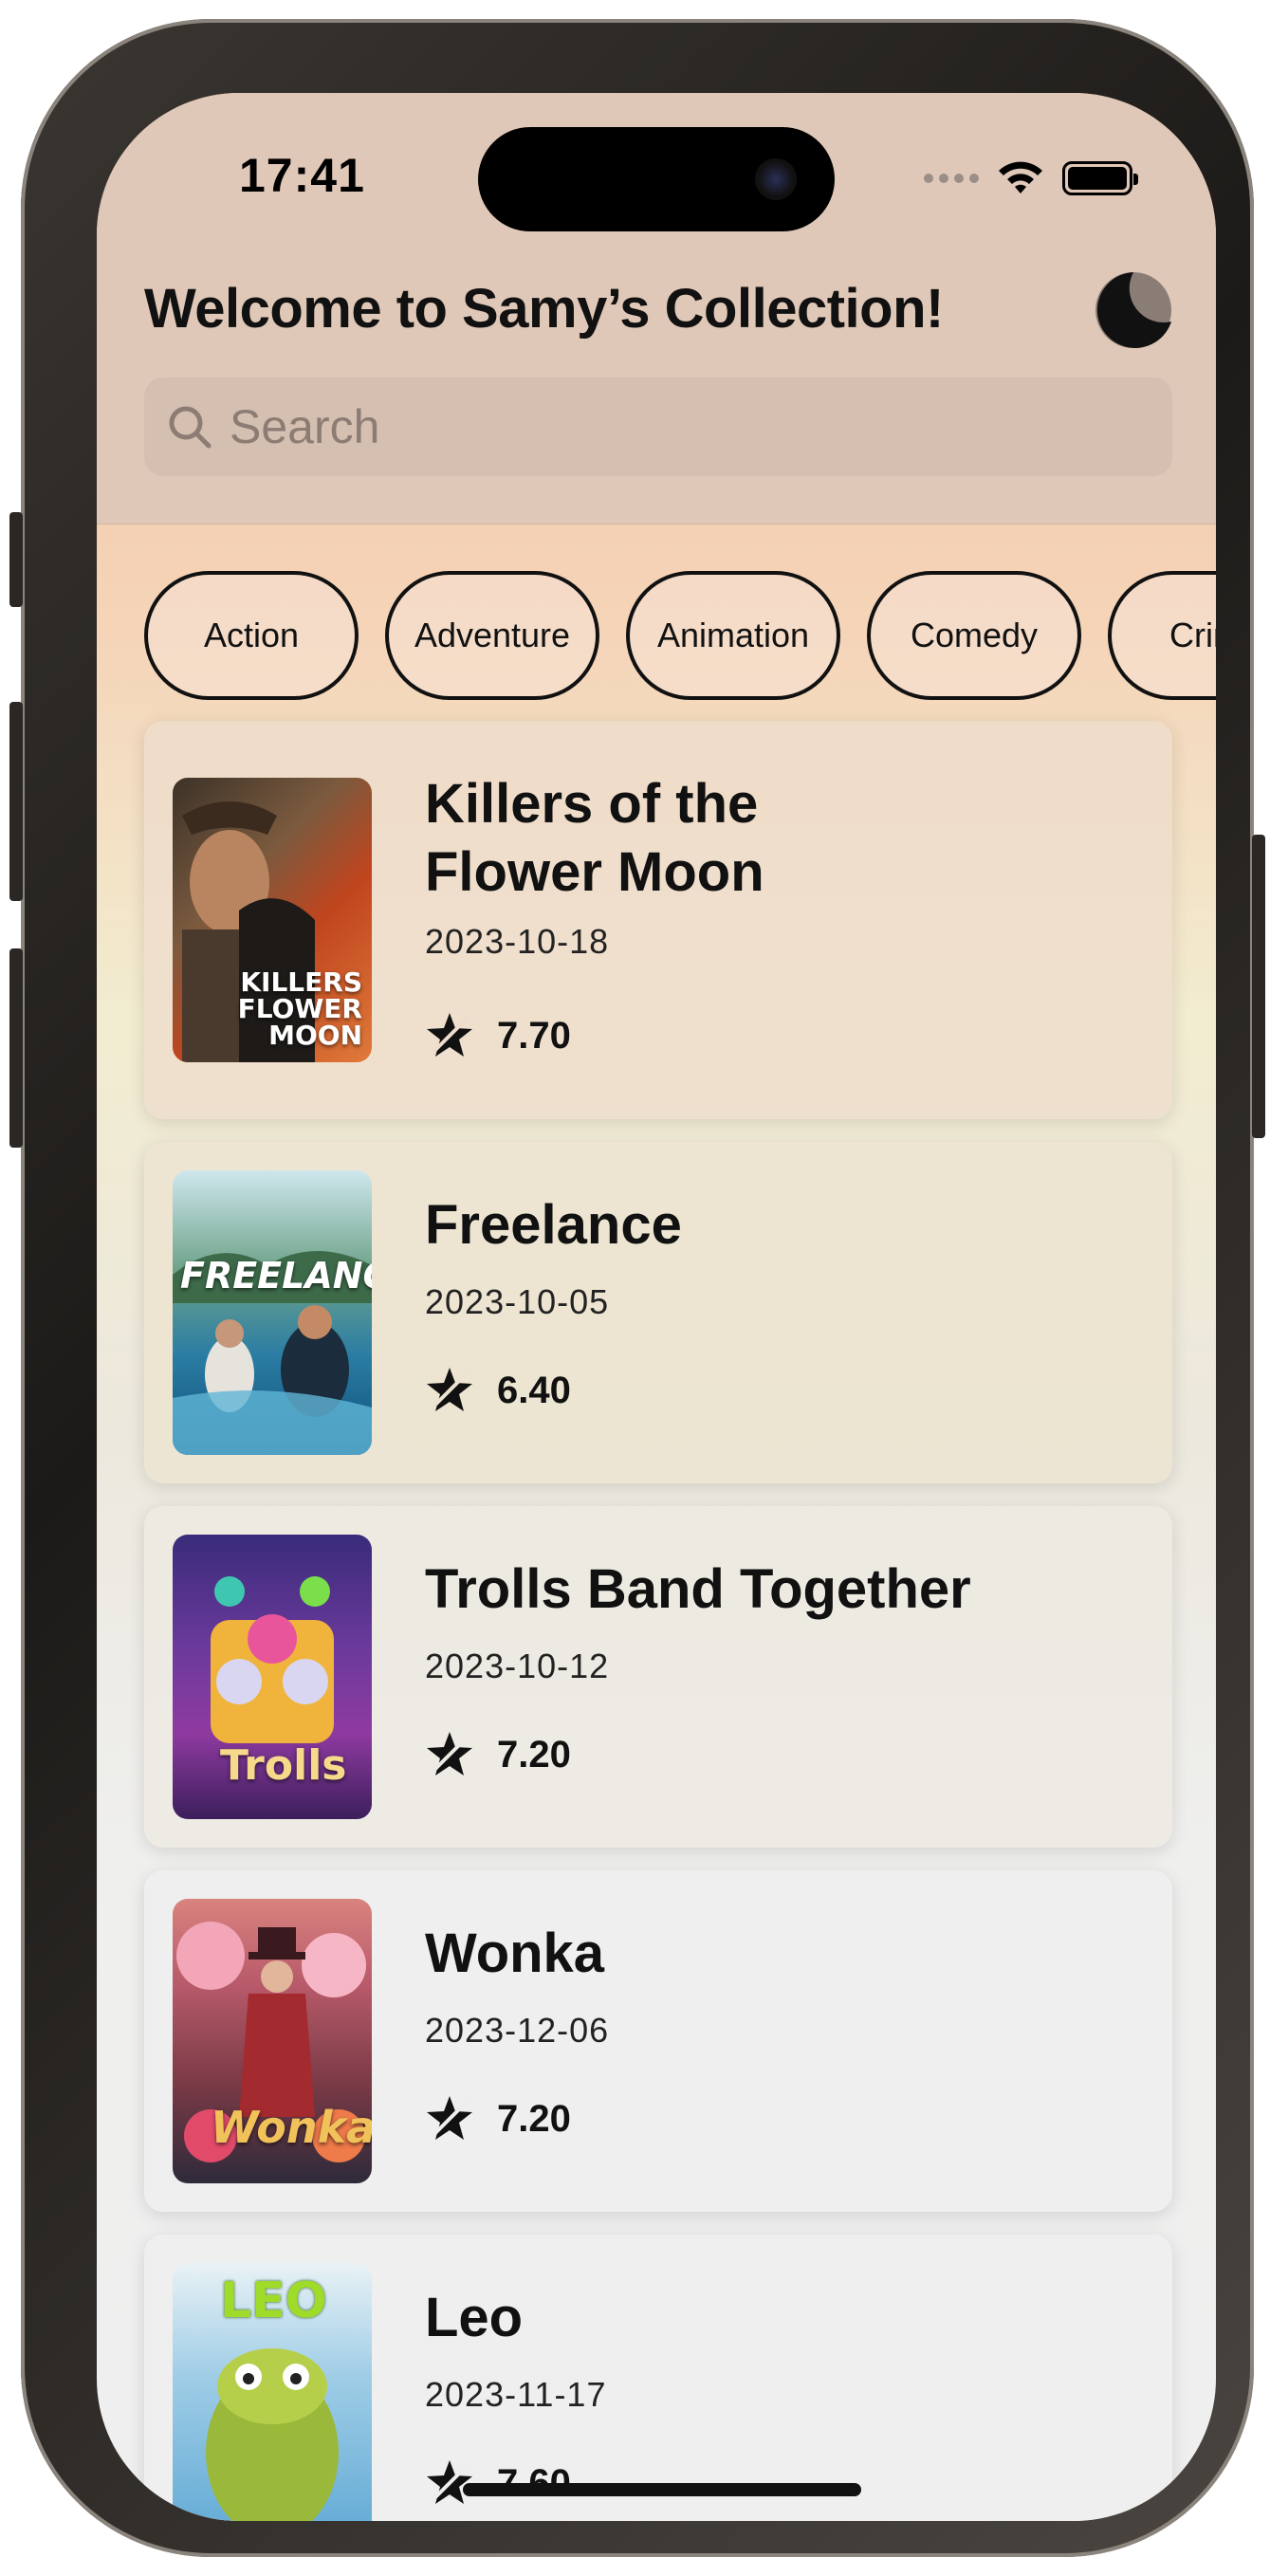 Image resolution: width=1270 pixels, height=2576 pixels. I want to click on rating: 7.70, so click(498, 1035).